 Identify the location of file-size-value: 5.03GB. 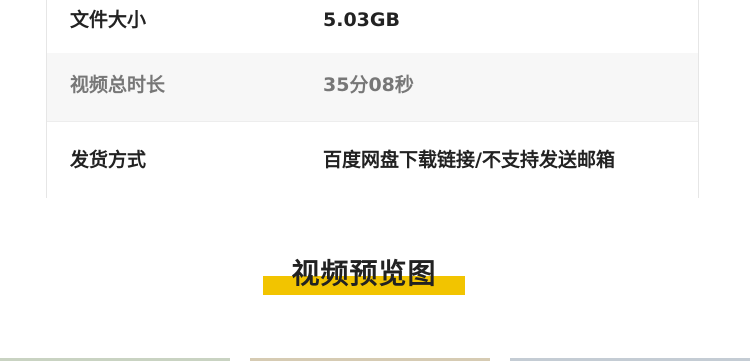
(361, 20).